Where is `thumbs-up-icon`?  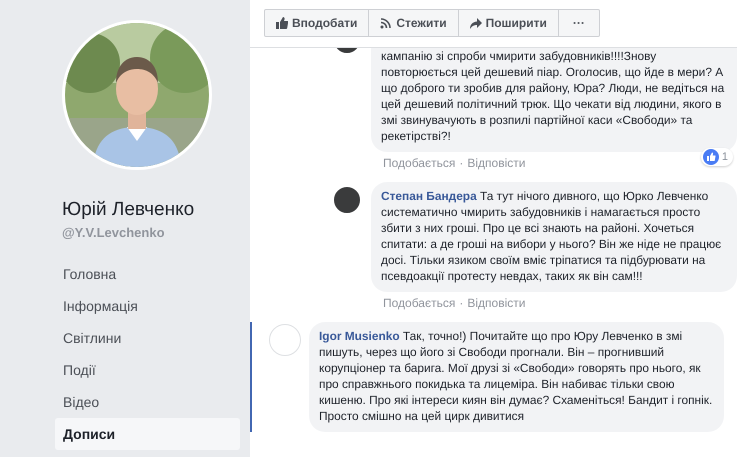 thumbs-up-icon is located at coordinates (282, 23).